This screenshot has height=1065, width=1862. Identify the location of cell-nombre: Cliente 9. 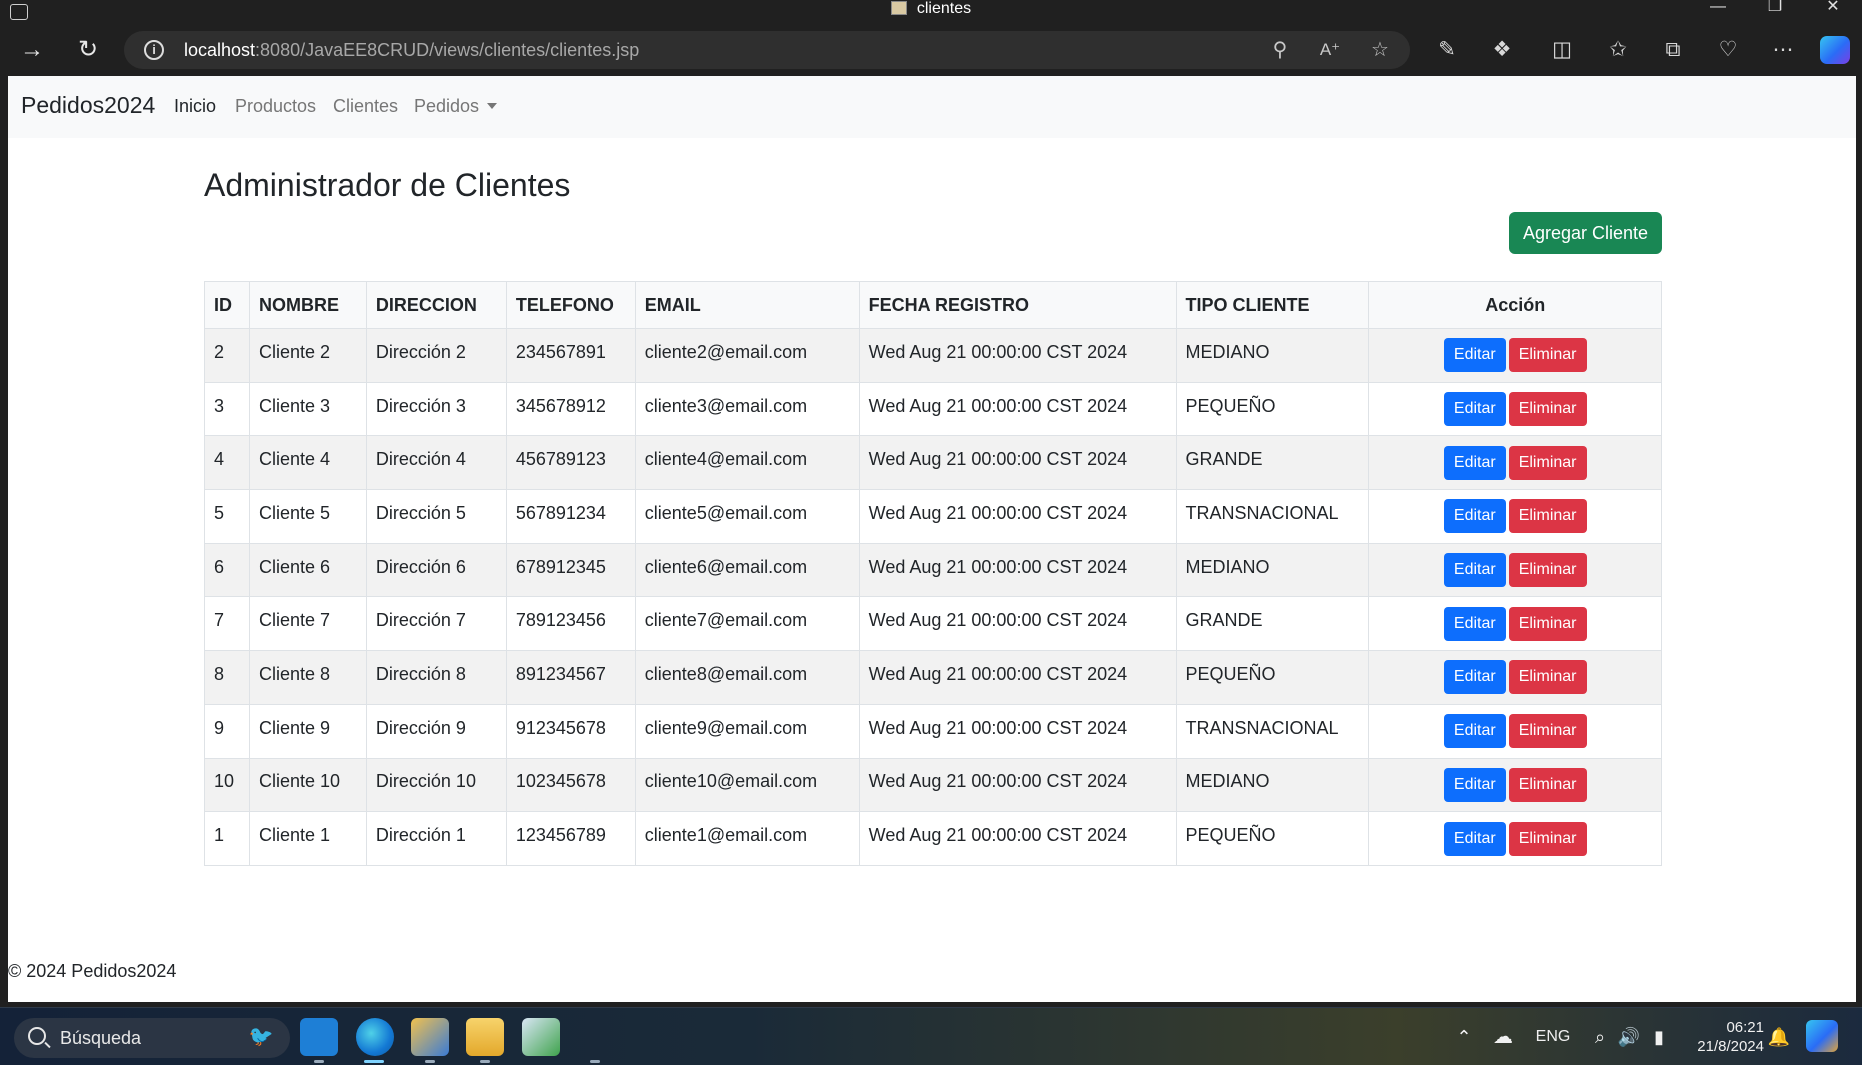
(307, 731).